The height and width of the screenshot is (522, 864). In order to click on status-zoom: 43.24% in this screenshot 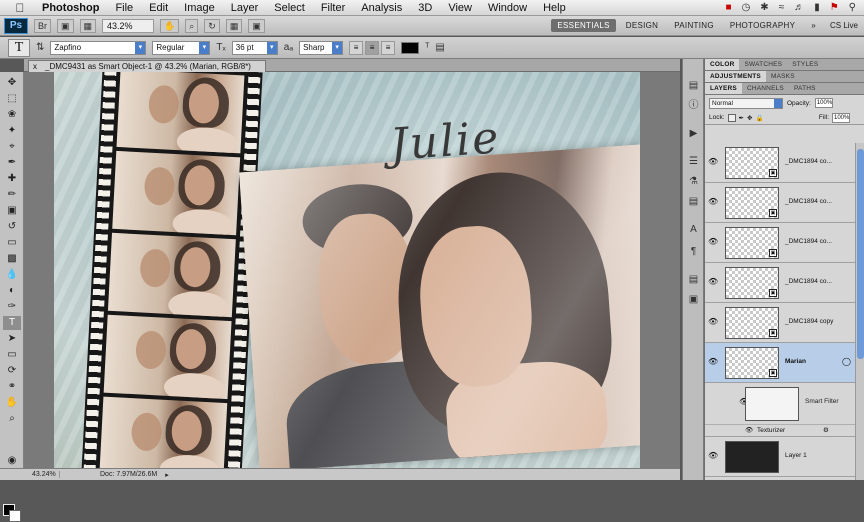, I will do `click(42, 474)`.